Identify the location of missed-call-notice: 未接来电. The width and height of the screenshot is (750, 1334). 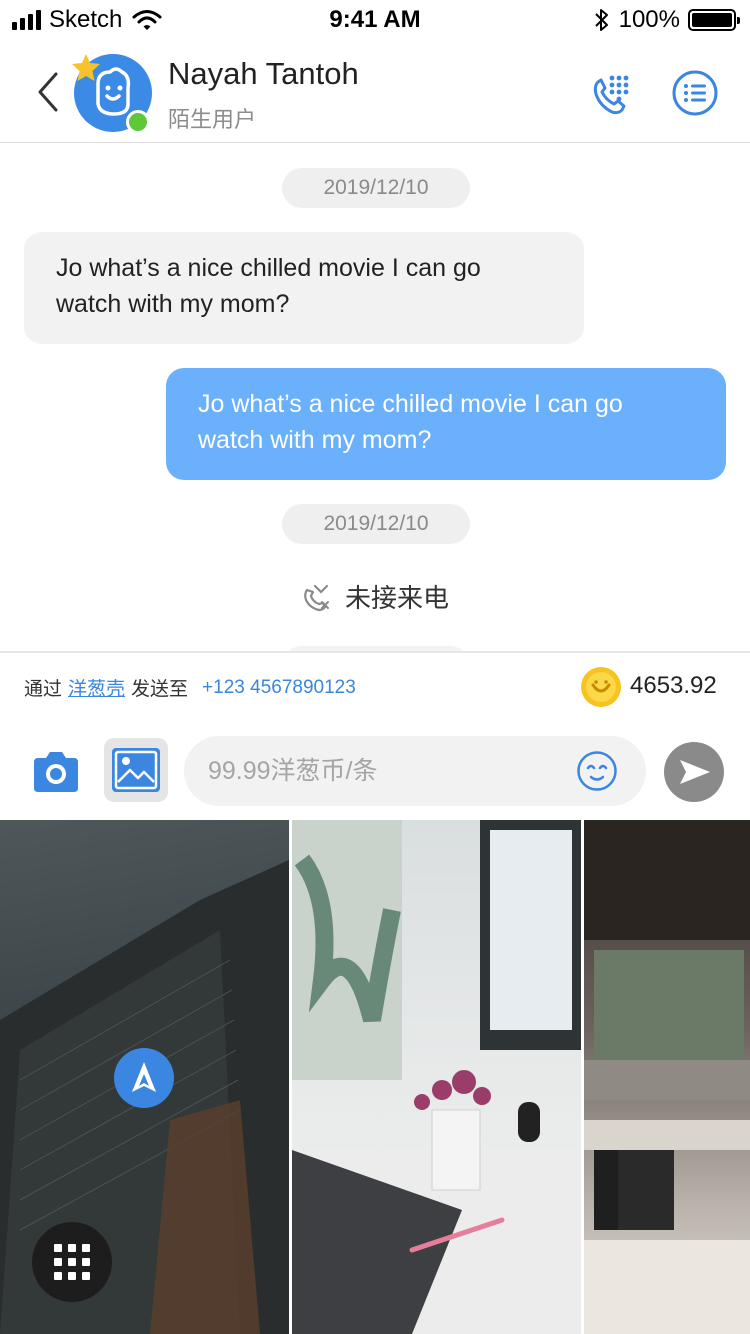
(375, 596).